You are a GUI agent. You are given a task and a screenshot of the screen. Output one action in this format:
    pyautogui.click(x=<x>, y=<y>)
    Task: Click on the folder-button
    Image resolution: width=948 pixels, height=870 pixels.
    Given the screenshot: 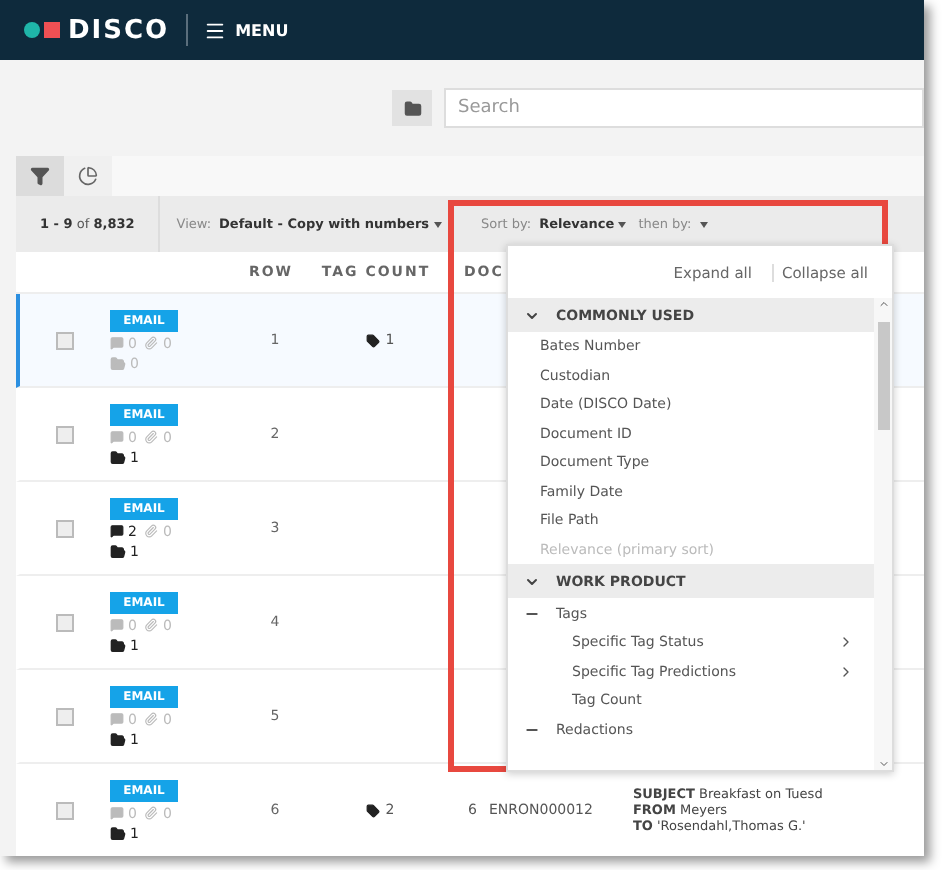 What is the action you would take?
    pyautogui.click(x=412, y=108)
    